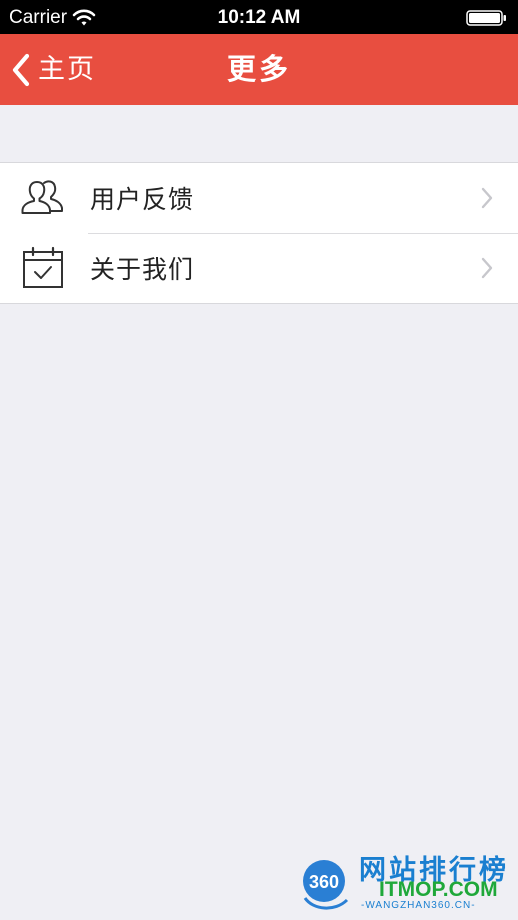  What do you see at coordinates (438, 889) in the screenshot?
I see `watermark-domain: ITMOP.COM` at bounding box center [438, 889].